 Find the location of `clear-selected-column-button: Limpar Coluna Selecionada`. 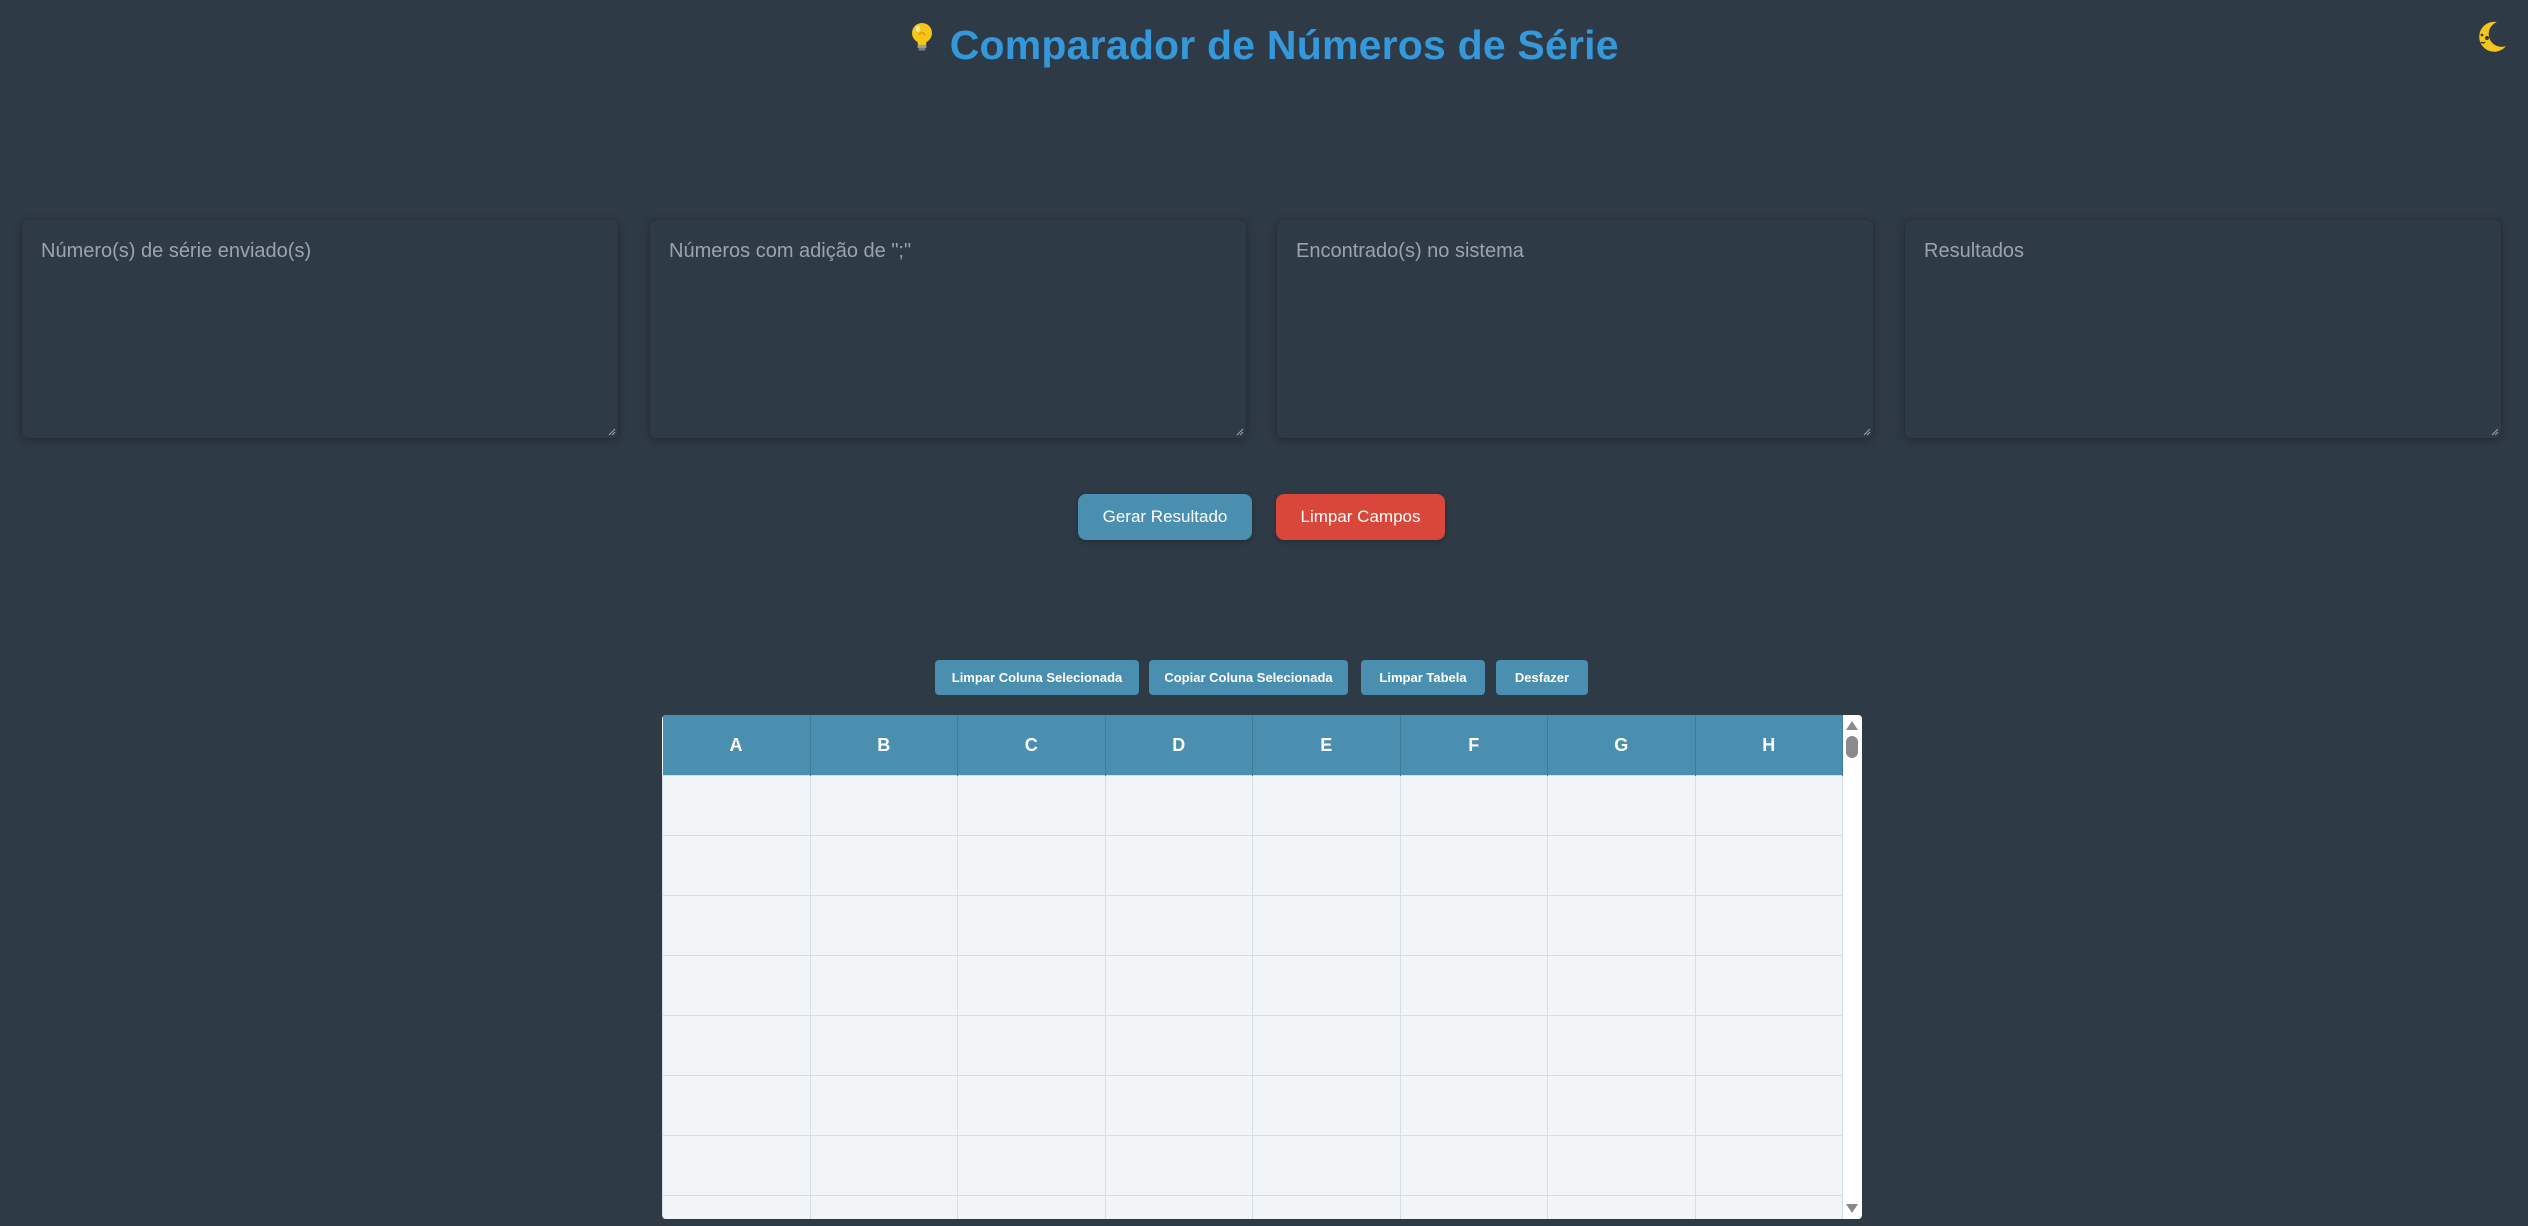

clear-selected-column-button: Limpar Coluna Selecionada is located at coordinates (1037, 677).